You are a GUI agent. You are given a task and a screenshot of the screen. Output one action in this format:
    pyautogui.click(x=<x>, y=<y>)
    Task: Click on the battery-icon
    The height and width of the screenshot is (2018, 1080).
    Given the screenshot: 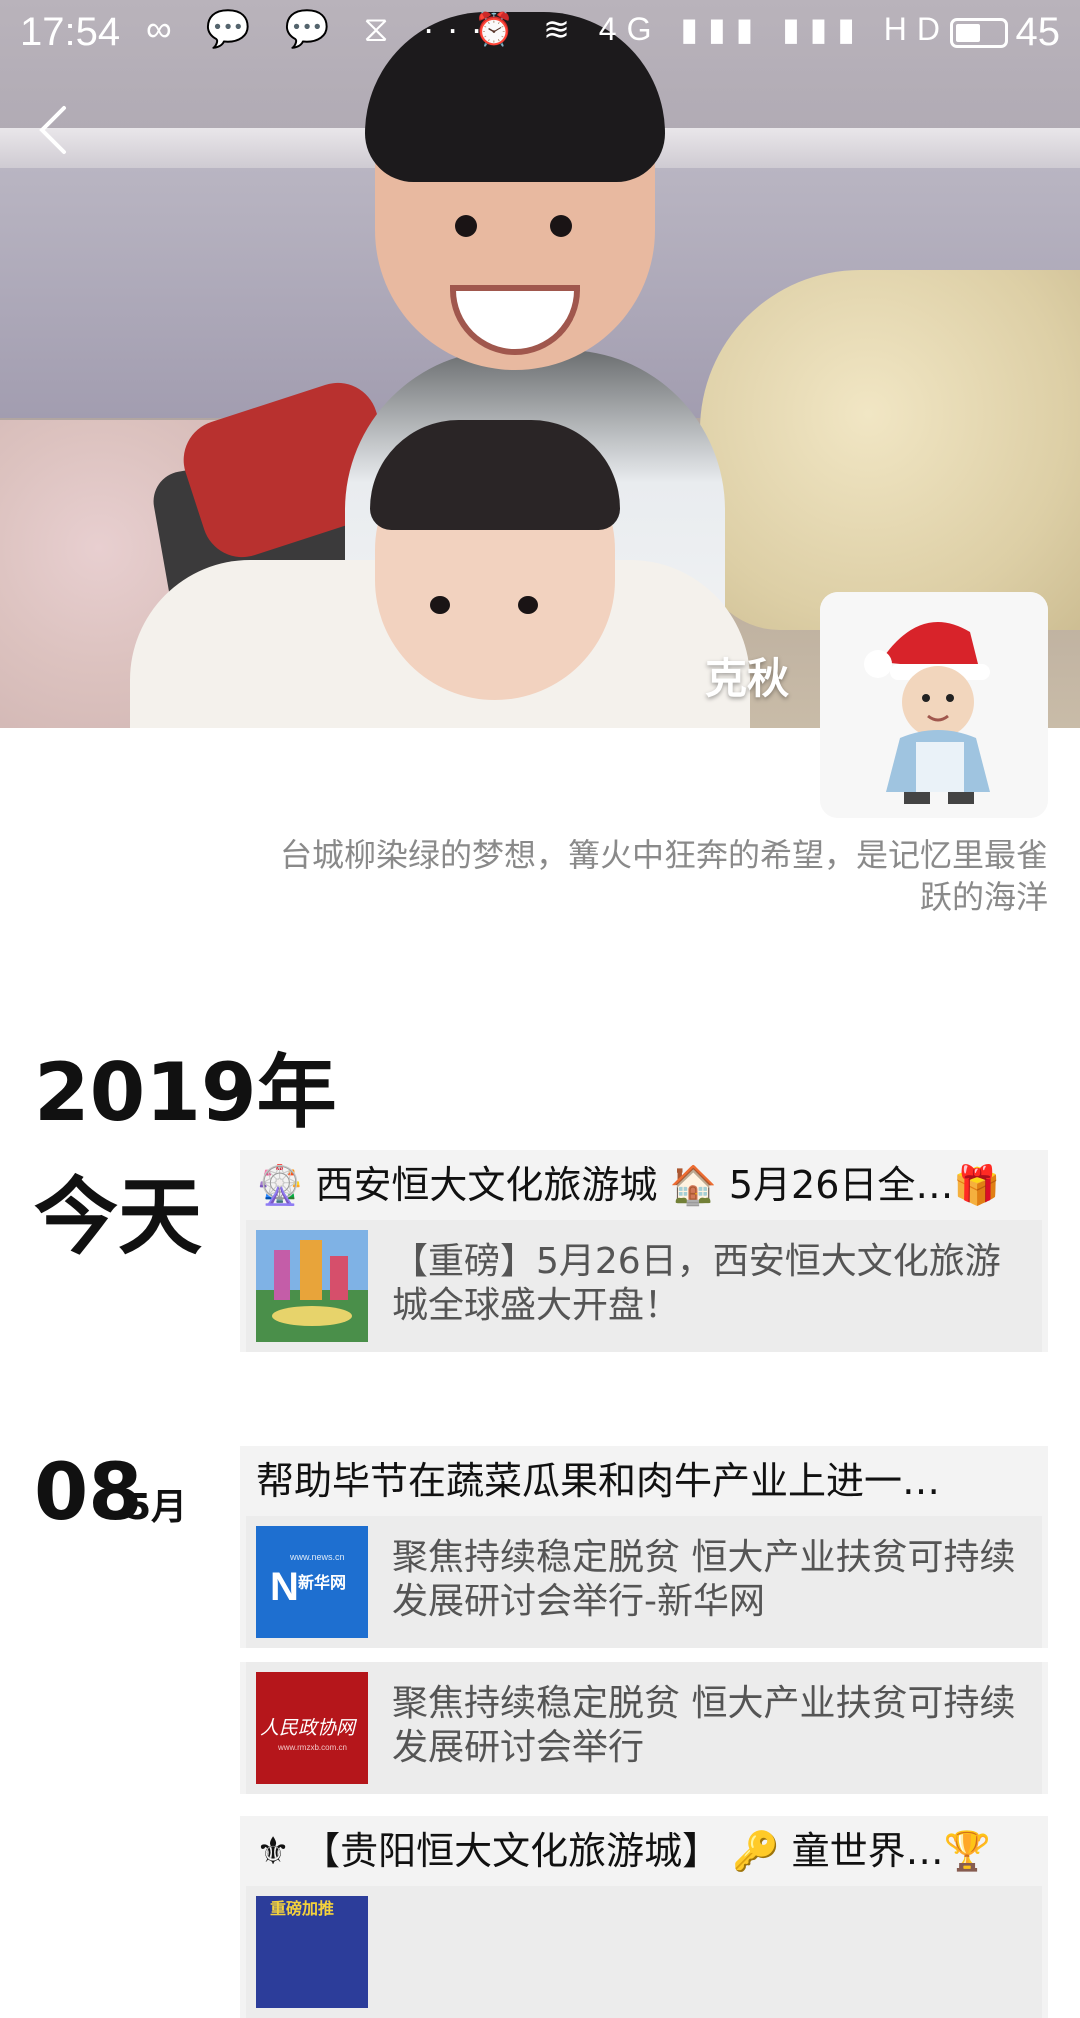 What is the action you would take?
    pyautogui.click(x=979, y=33)
    